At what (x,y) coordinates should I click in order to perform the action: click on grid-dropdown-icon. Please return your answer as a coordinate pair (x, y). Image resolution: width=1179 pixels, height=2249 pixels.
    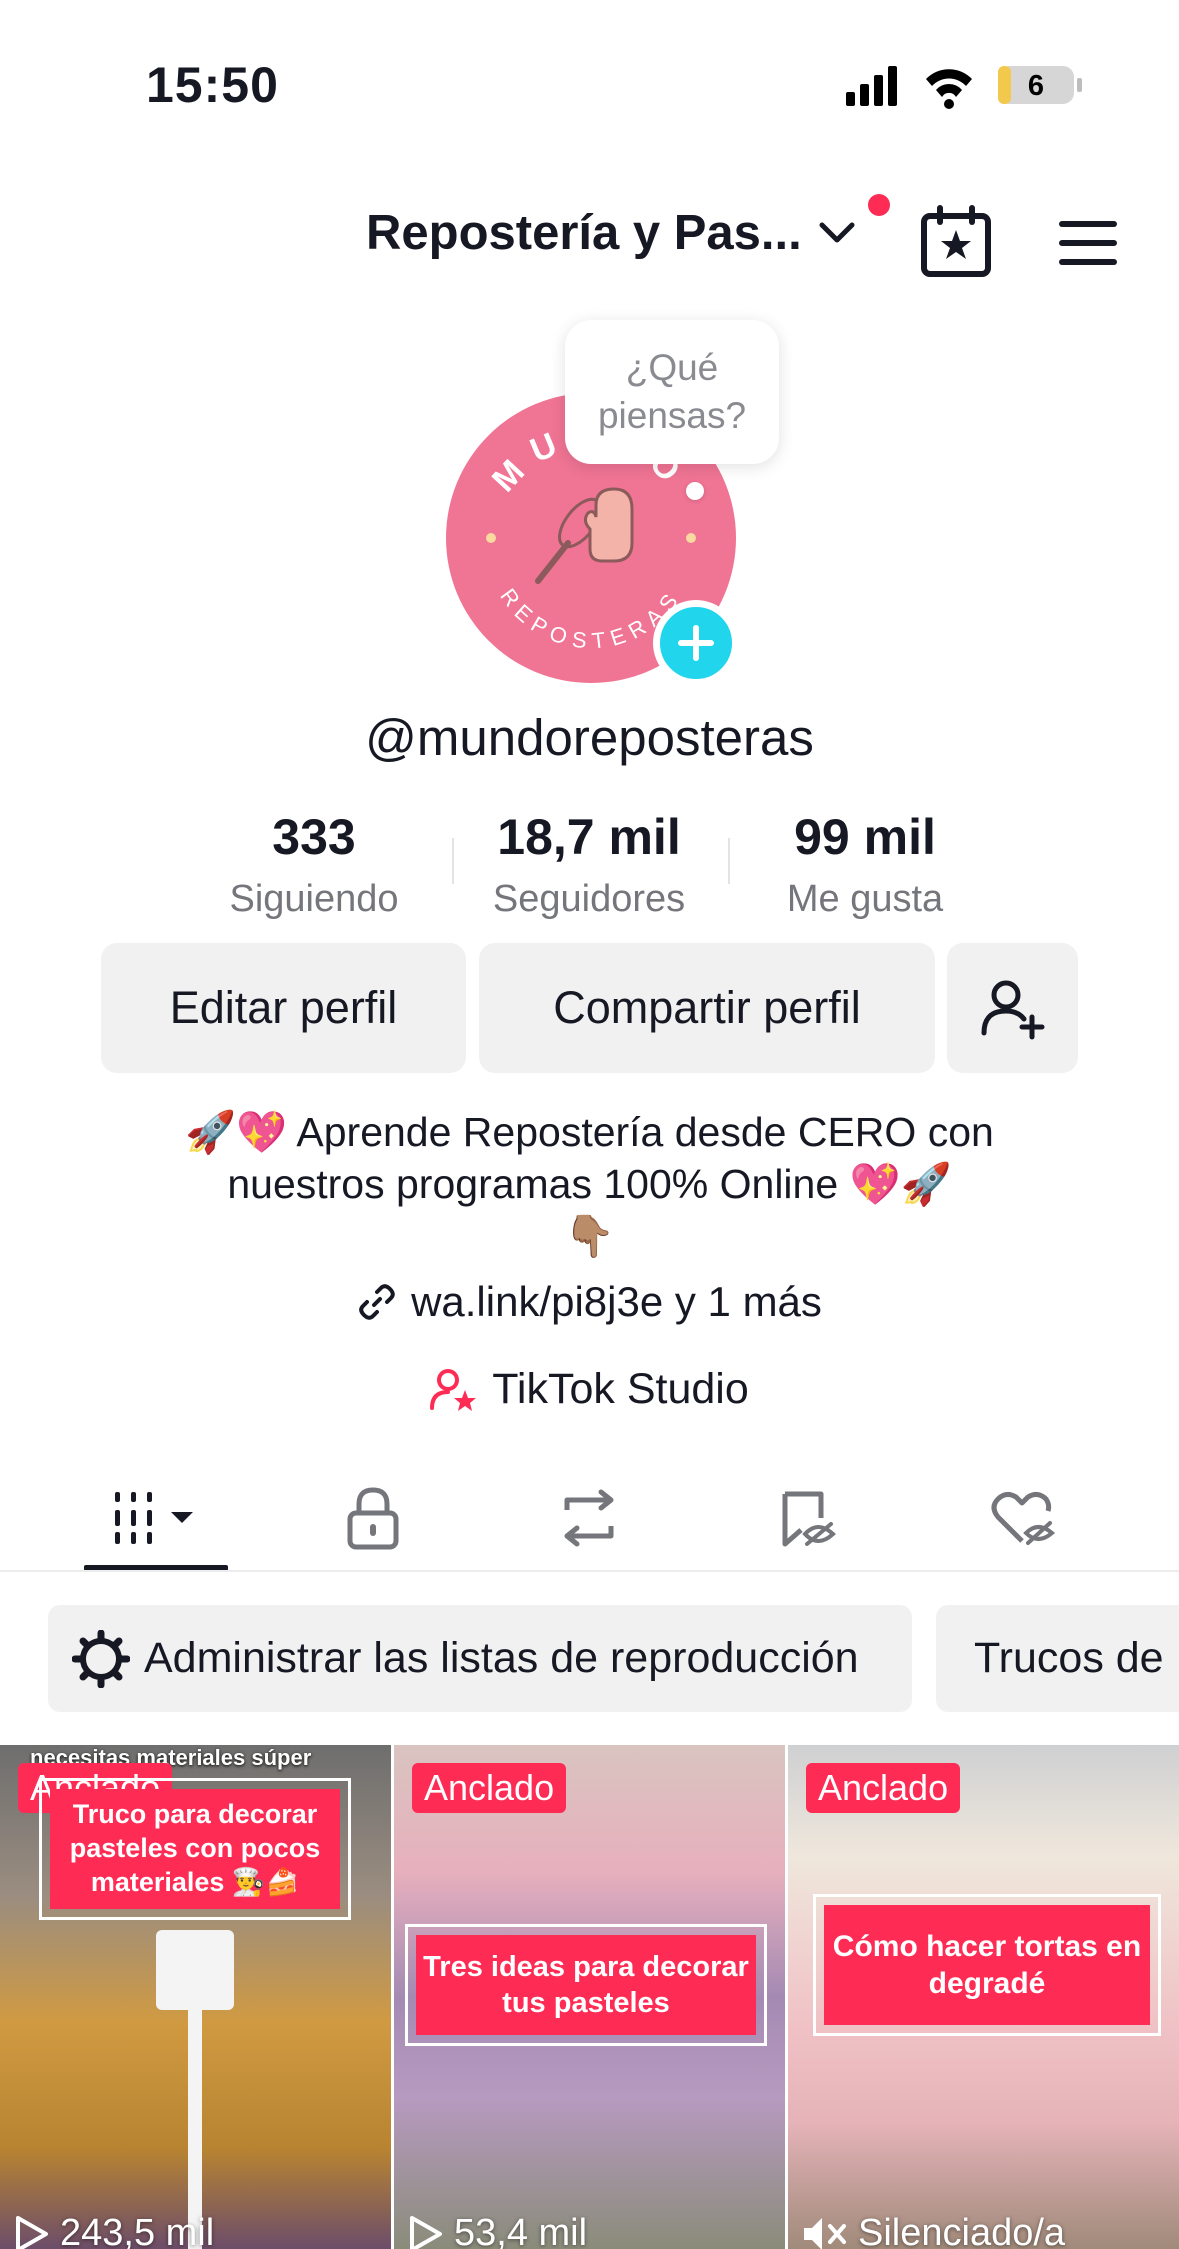
    Looking at the image, I should click on (154, 1518).